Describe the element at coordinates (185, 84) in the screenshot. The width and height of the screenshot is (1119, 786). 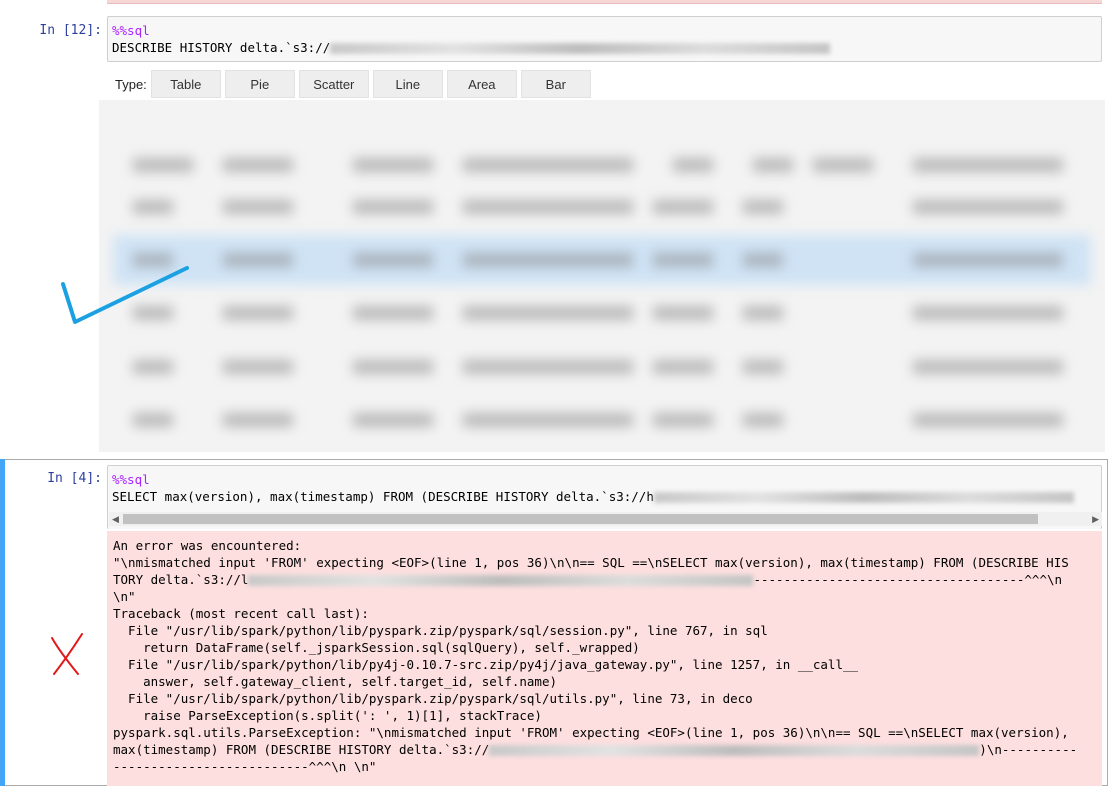
I see `type-button-table: Table` at that location.